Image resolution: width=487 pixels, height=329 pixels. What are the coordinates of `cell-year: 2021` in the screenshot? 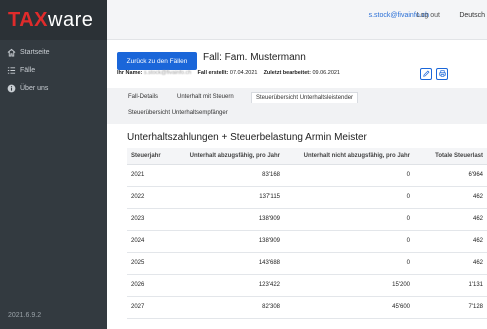 It's located at (150, 175).